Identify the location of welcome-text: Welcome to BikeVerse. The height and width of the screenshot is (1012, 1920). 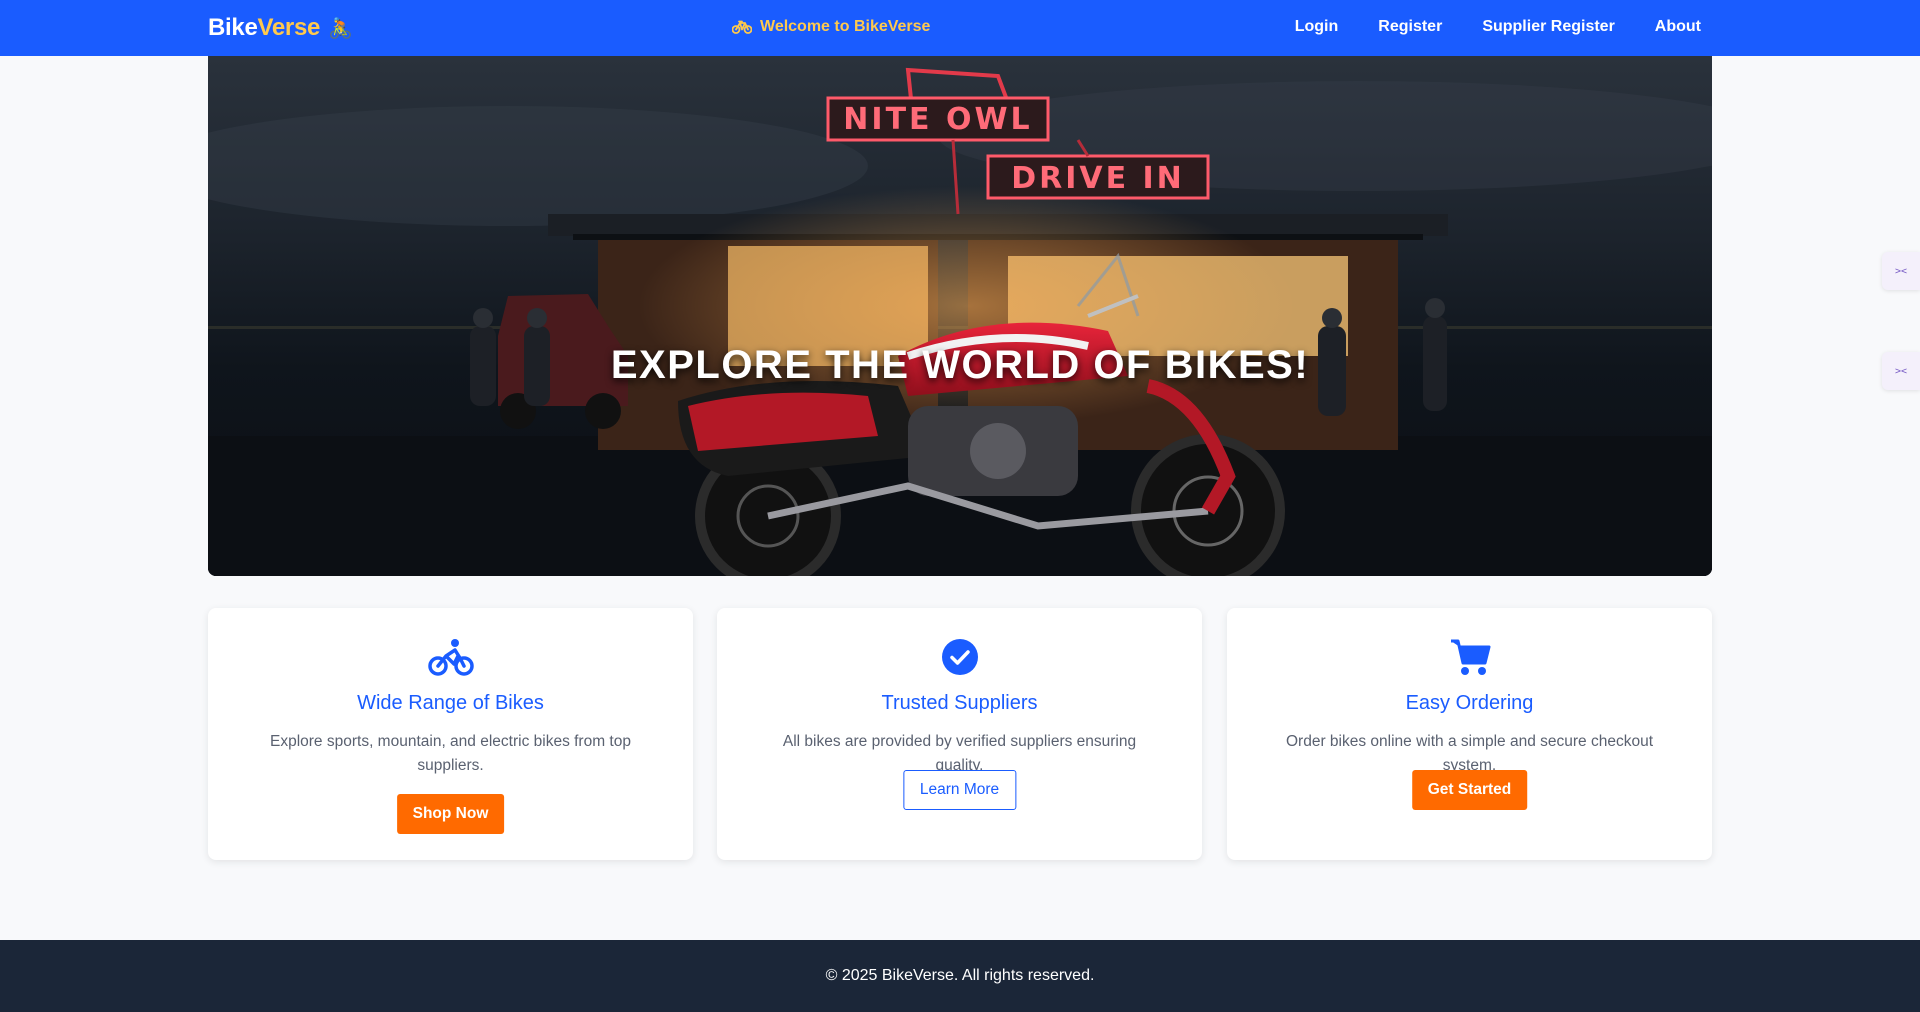
(845, 26).